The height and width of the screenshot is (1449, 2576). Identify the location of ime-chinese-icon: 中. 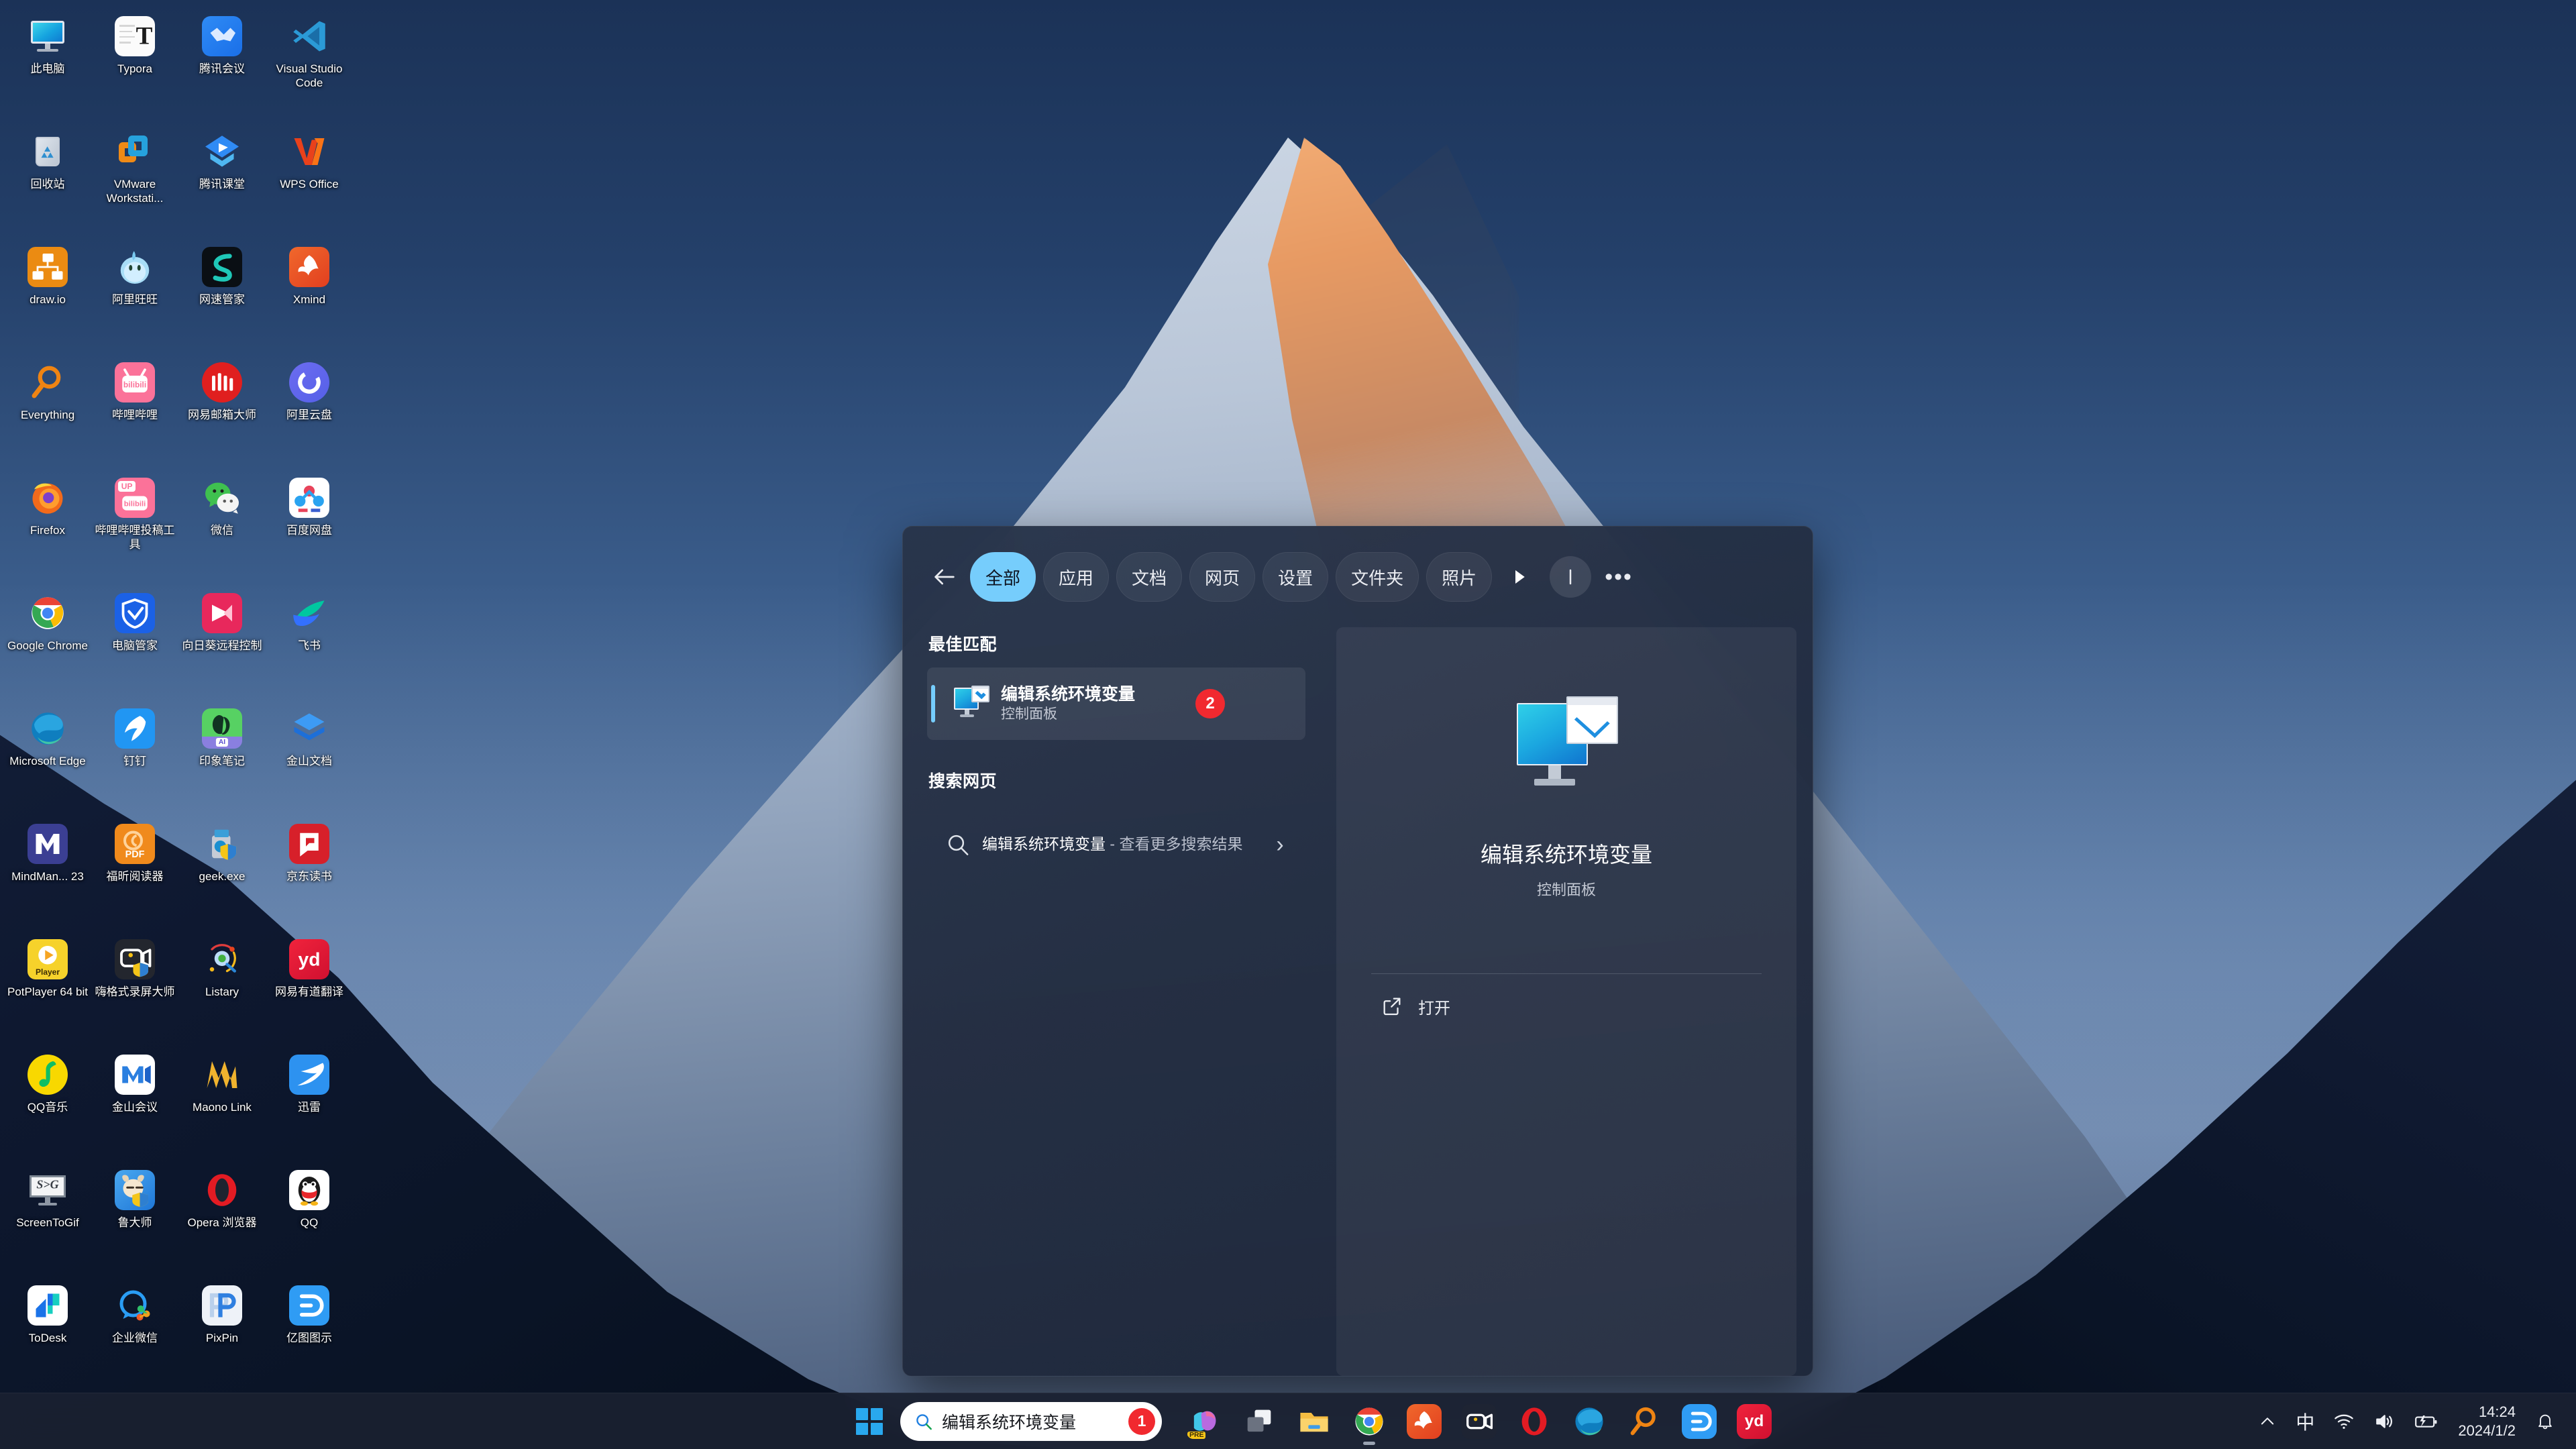
(2305, 1421).